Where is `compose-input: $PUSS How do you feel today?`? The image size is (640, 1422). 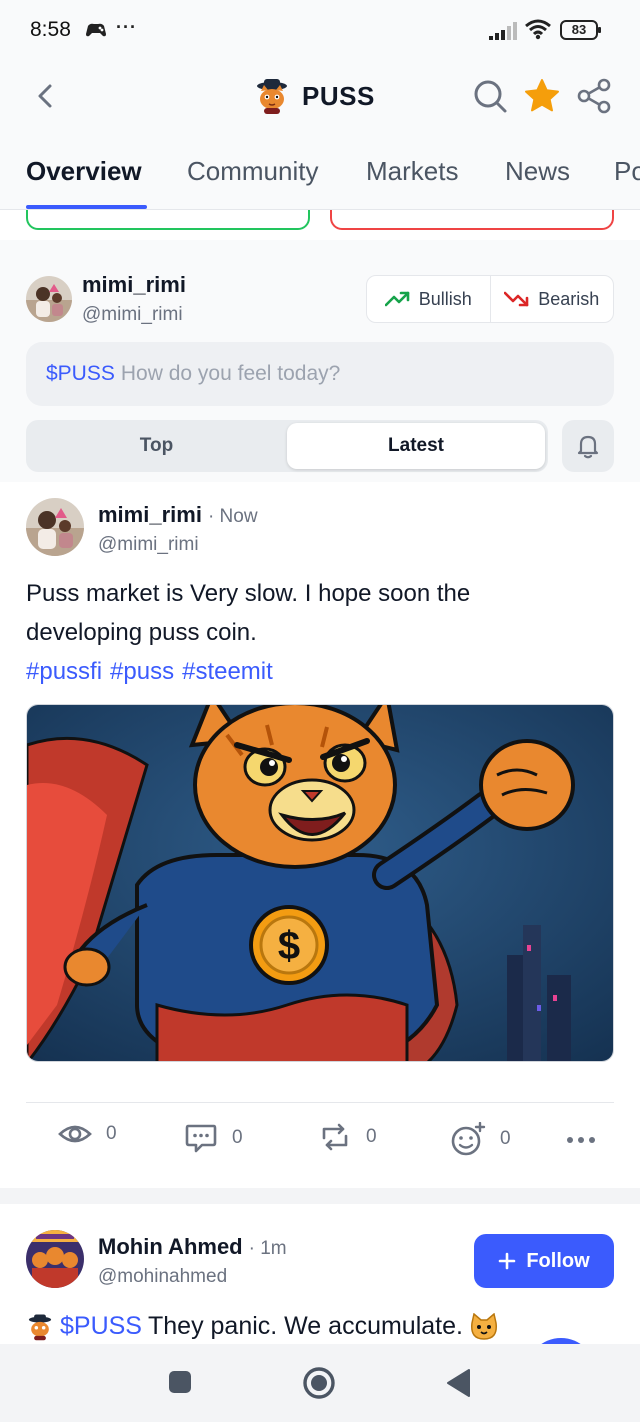
compose-input: $PUSS How do you feel today? is located at coordinates (320, 374).